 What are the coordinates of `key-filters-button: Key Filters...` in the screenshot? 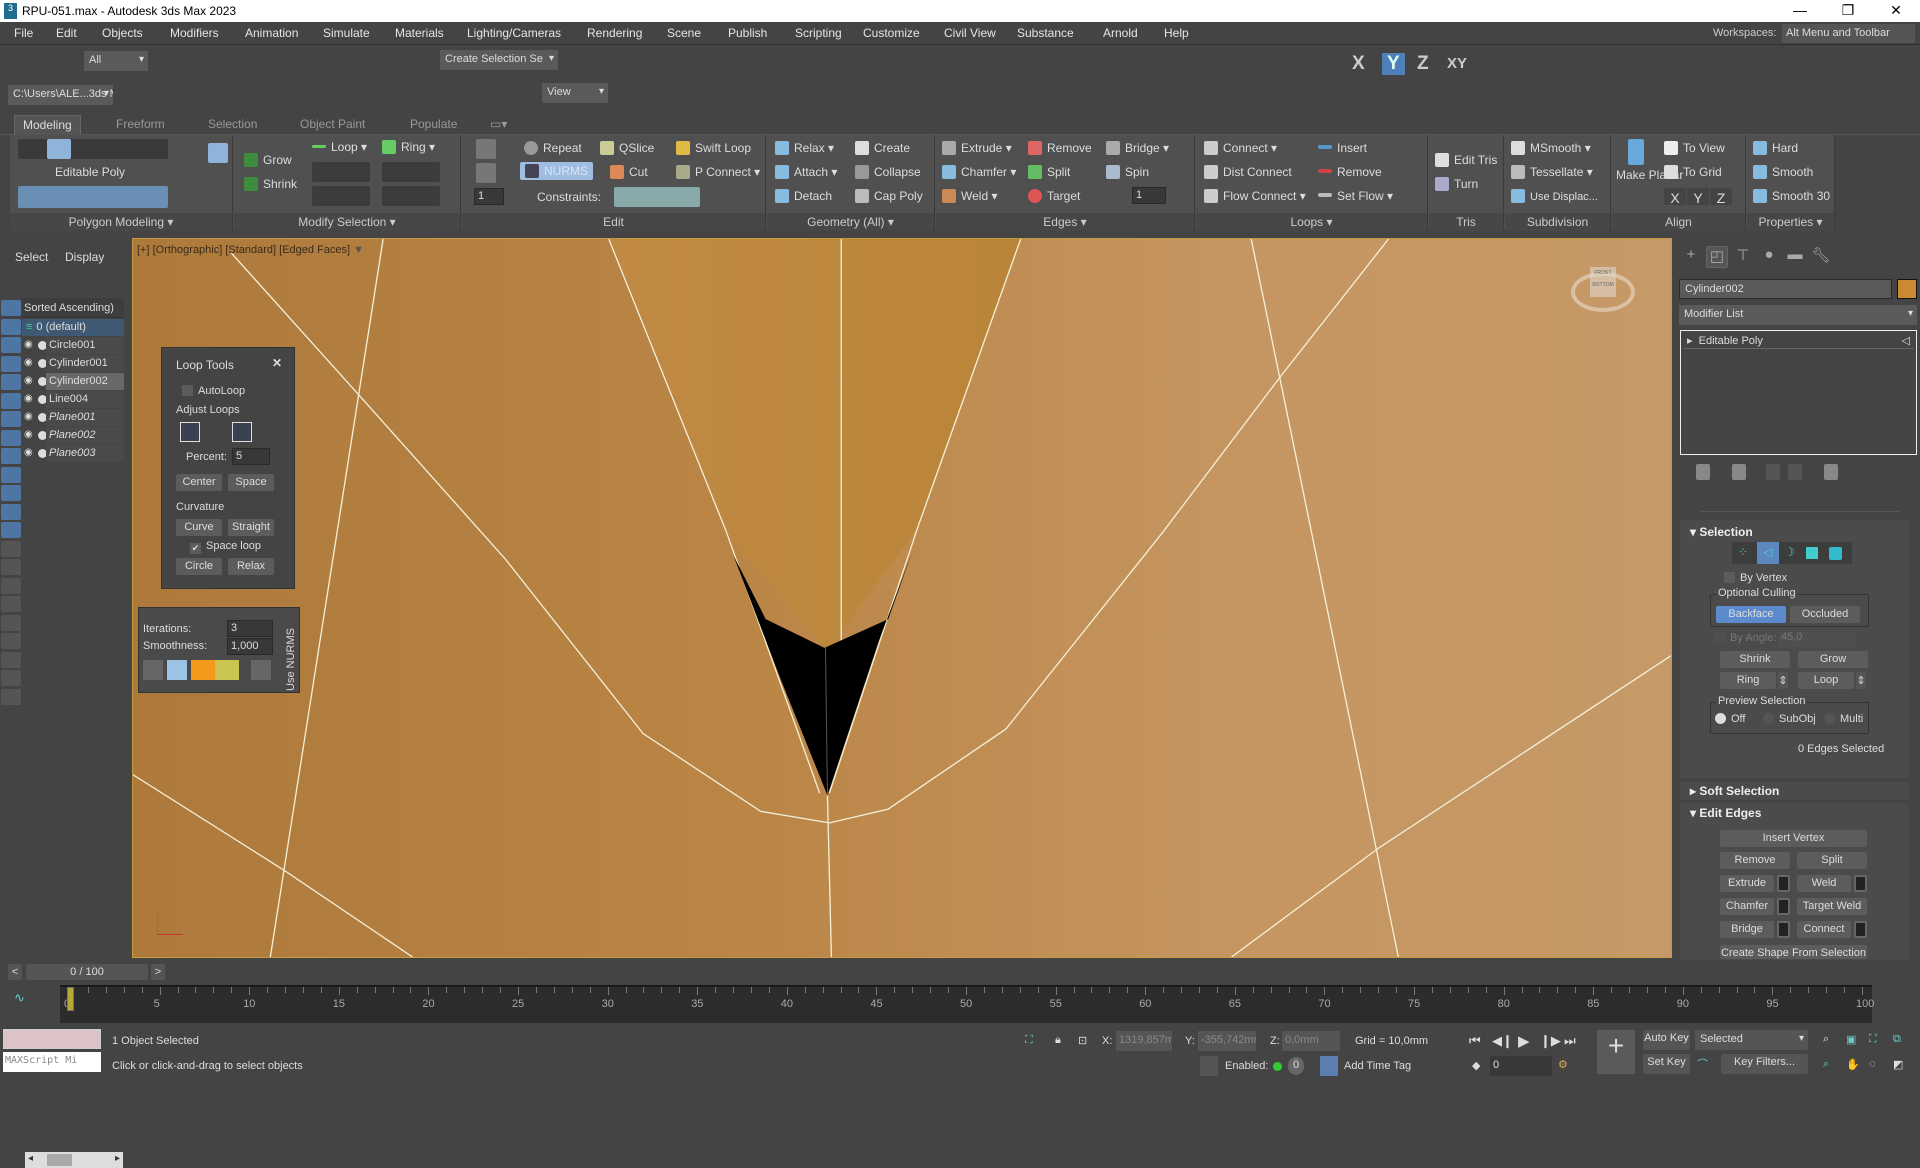 It's located at (1764, 1064).